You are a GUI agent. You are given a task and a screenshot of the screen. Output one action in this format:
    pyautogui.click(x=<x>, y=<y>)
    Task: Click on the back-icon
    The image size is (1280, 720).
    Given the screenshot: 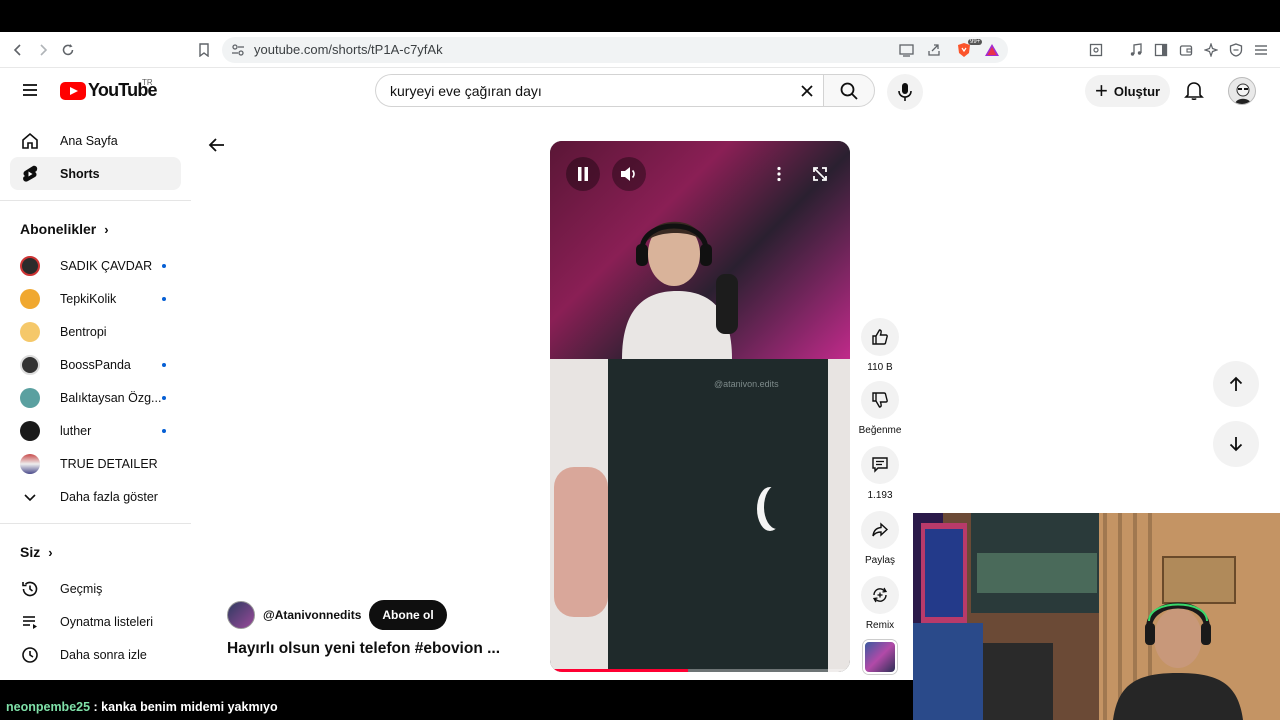 What is the action you would take?
    pyautogui.click(x=18, y=50)
    